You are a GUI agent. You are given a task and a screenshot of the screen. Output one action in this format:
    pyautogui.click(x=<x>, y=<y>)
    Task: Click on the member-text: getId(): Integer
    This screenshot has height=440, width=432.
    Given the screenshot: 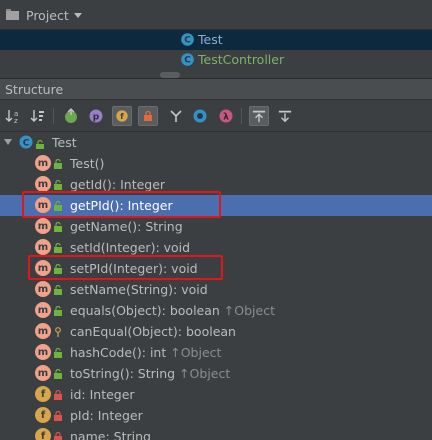 What is the action you would take?
    pyautogui.click(x=118, y=184)
    